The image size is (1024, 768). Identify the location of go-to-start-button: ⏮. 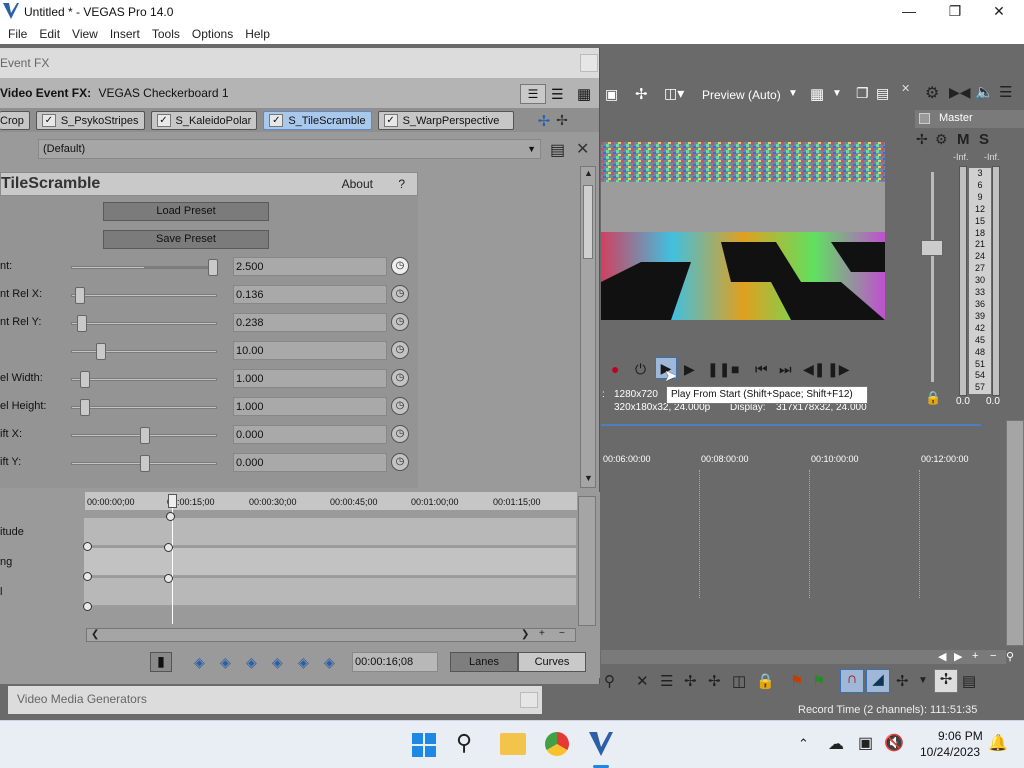
(761, 369).